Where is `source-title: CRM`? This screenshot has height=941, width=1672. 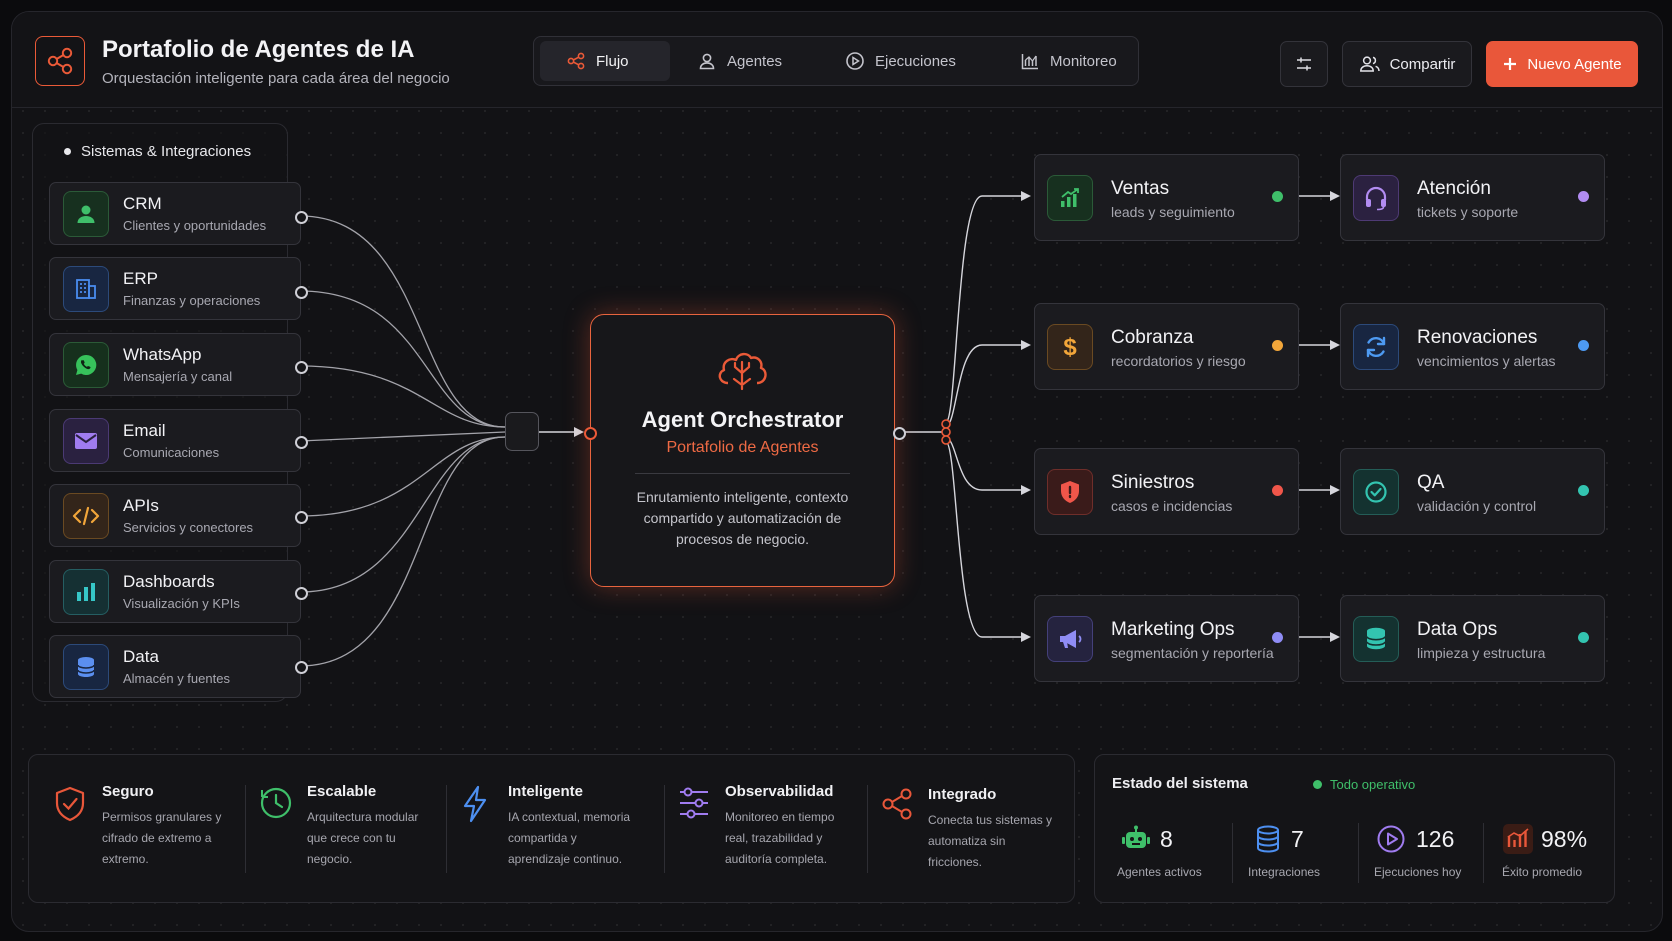 source-title: CRM is located at coordinates (142, 203).